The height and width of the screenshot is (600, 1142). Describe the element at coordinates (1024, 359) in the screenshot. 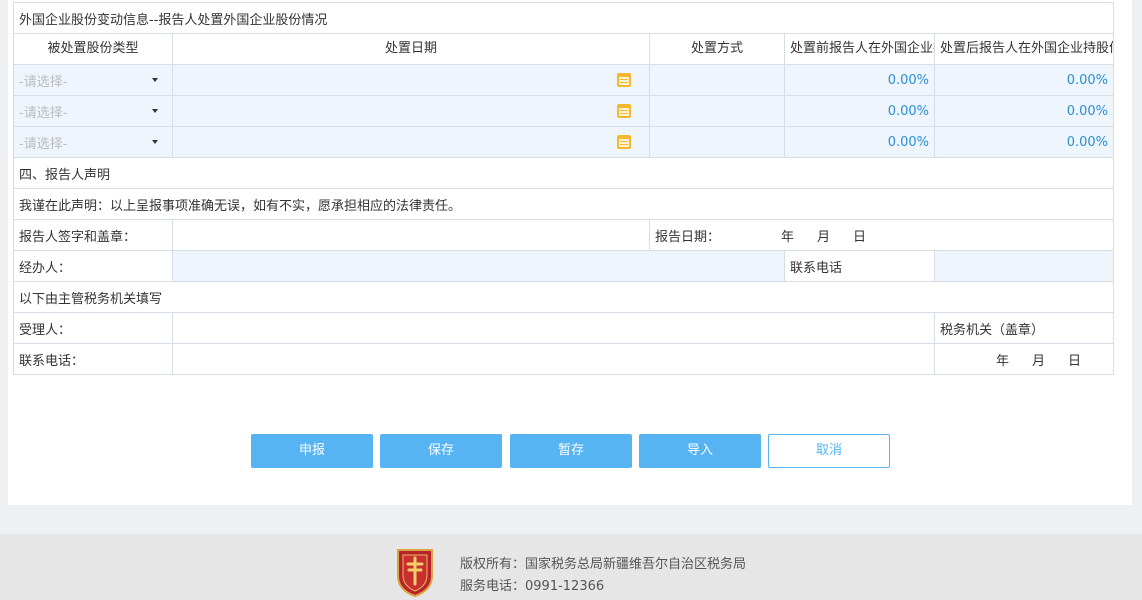

I see `tax-date: 年月日` at that location.